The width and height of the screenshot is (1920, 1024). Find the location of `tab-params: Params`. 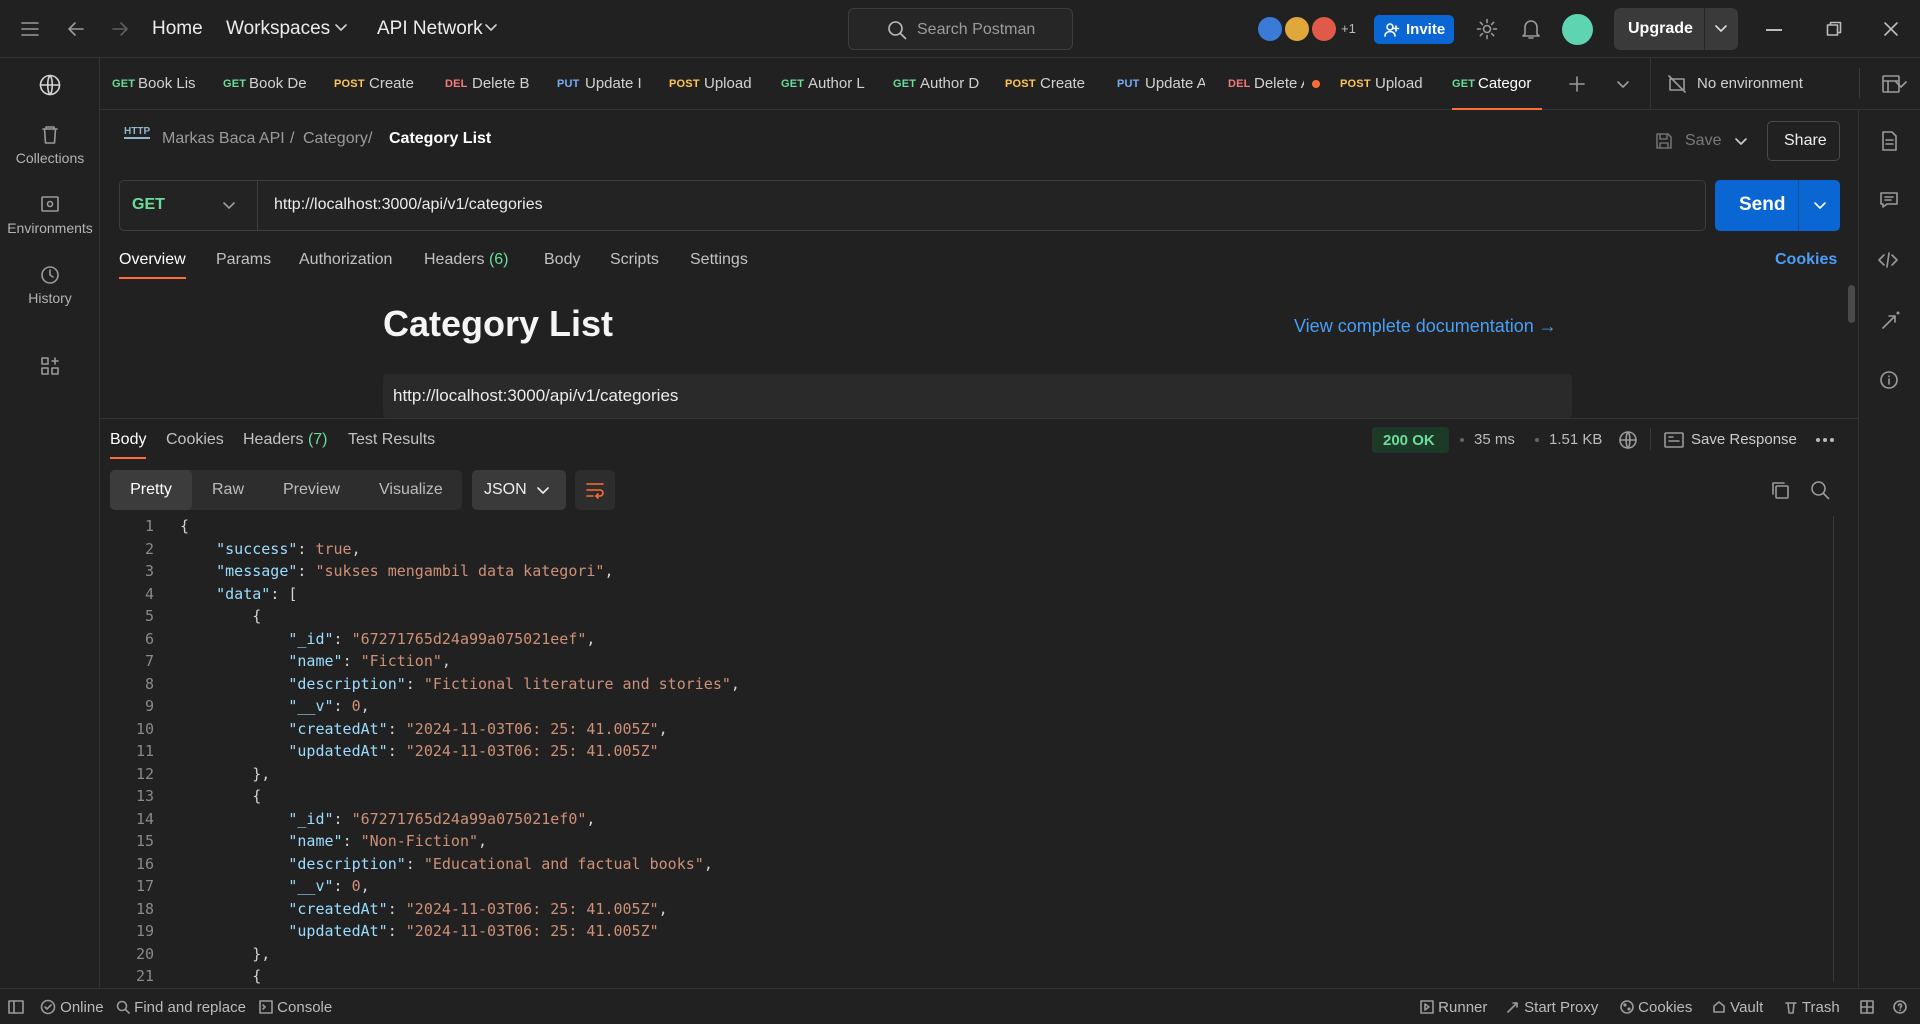

tab-params: Params is located at coordinates (243, 260).